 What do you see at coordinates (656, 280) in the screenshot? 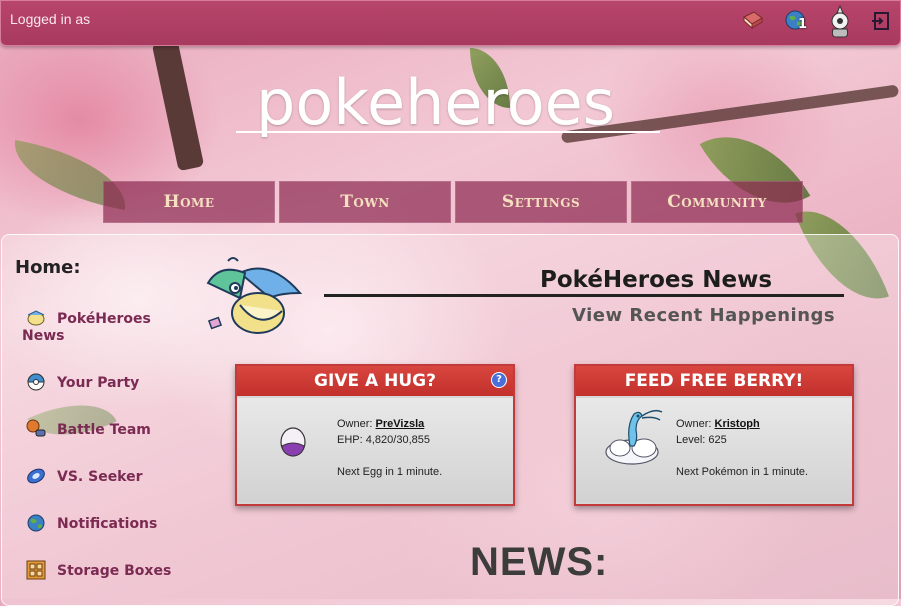
I see `news-title: PokéHeroes News` at bounding box center [656, 280].